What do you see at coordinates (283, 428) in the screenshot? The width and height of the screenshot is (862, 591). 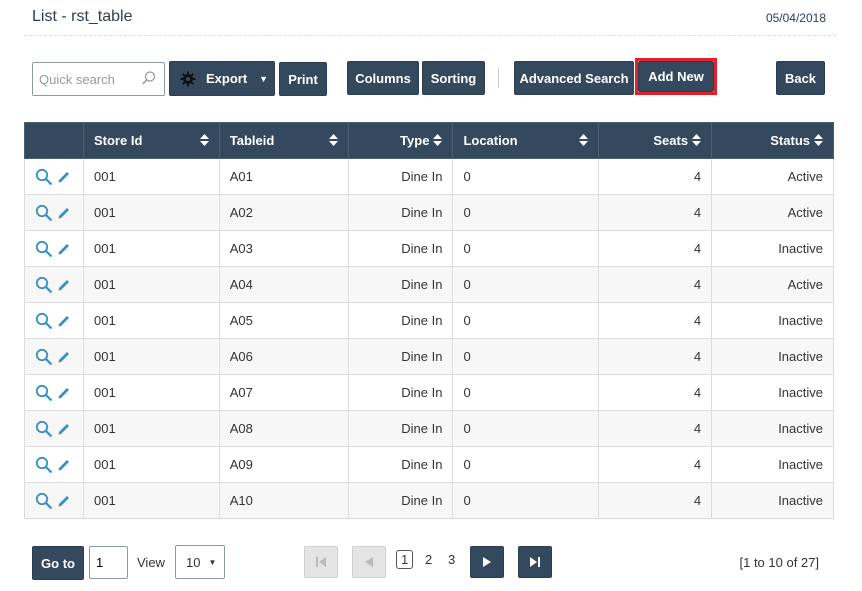 I see `cell-tableid: A08` at bounding box center [283, 428].